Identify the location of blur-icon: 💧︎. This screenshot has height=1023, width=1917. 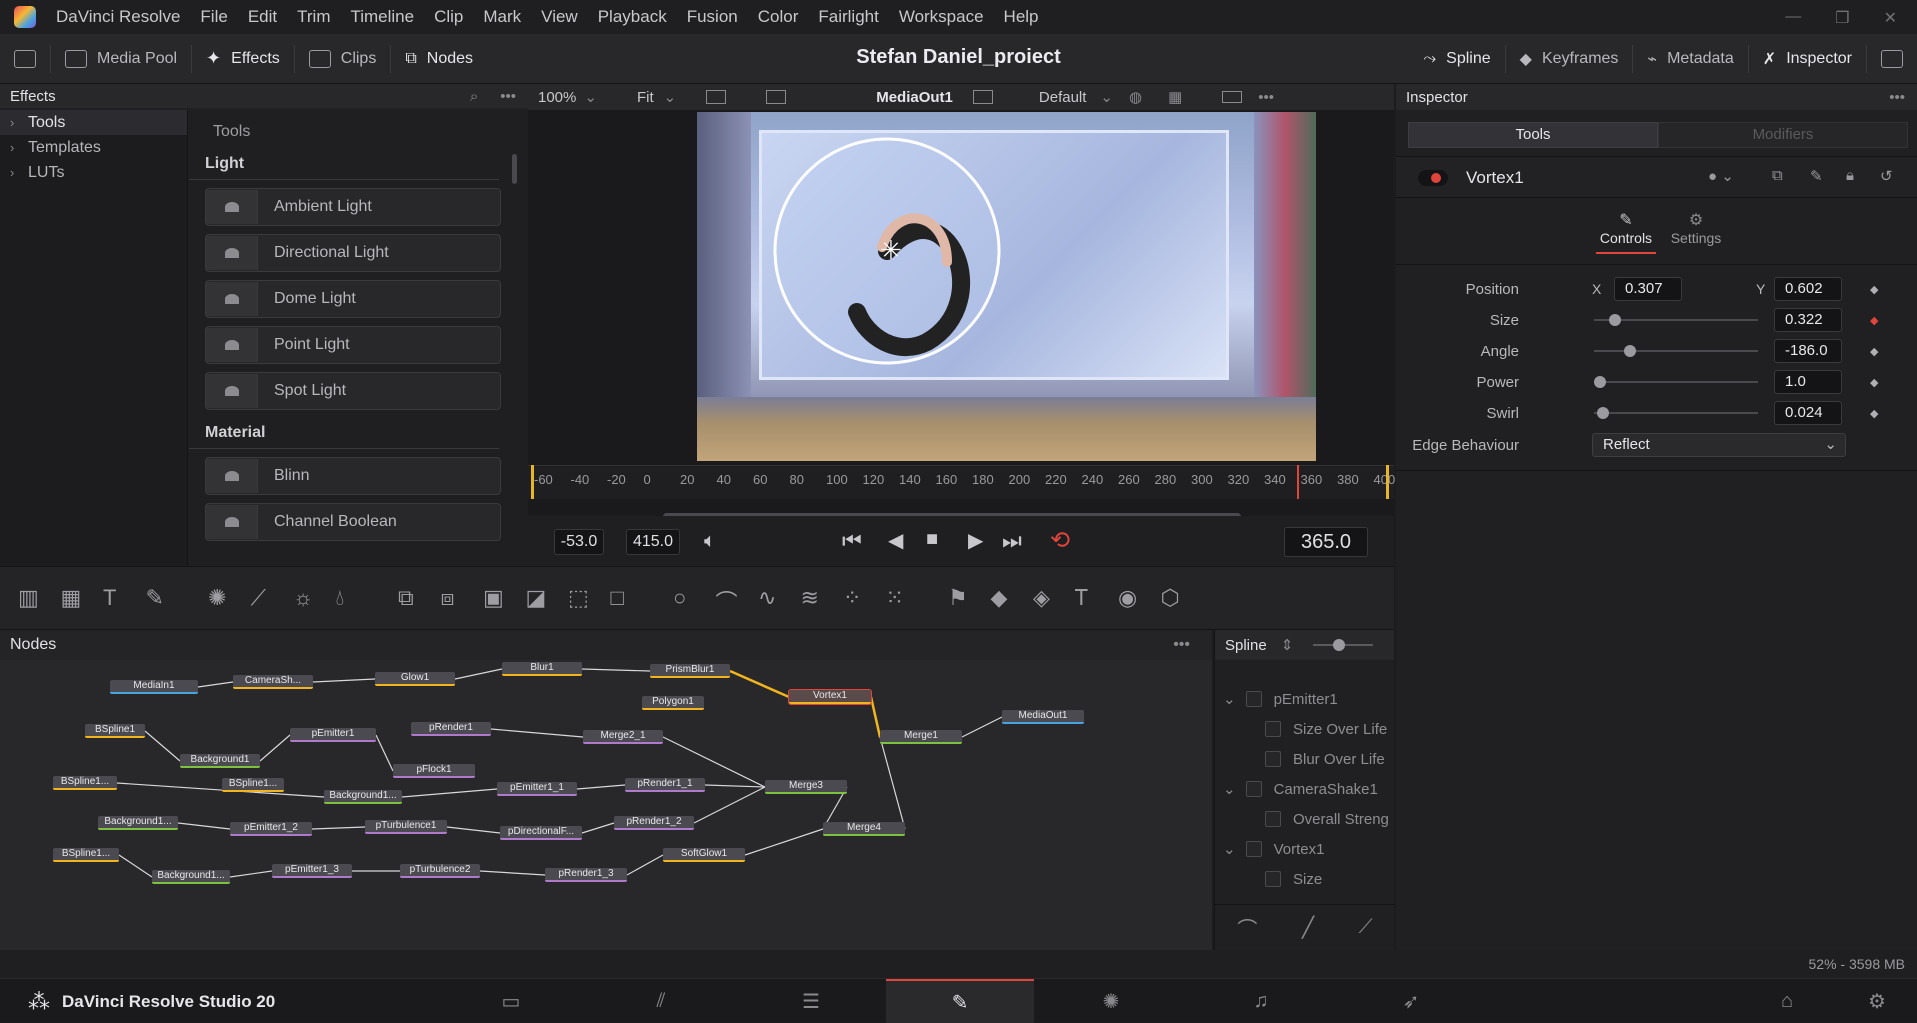
(340, 598).